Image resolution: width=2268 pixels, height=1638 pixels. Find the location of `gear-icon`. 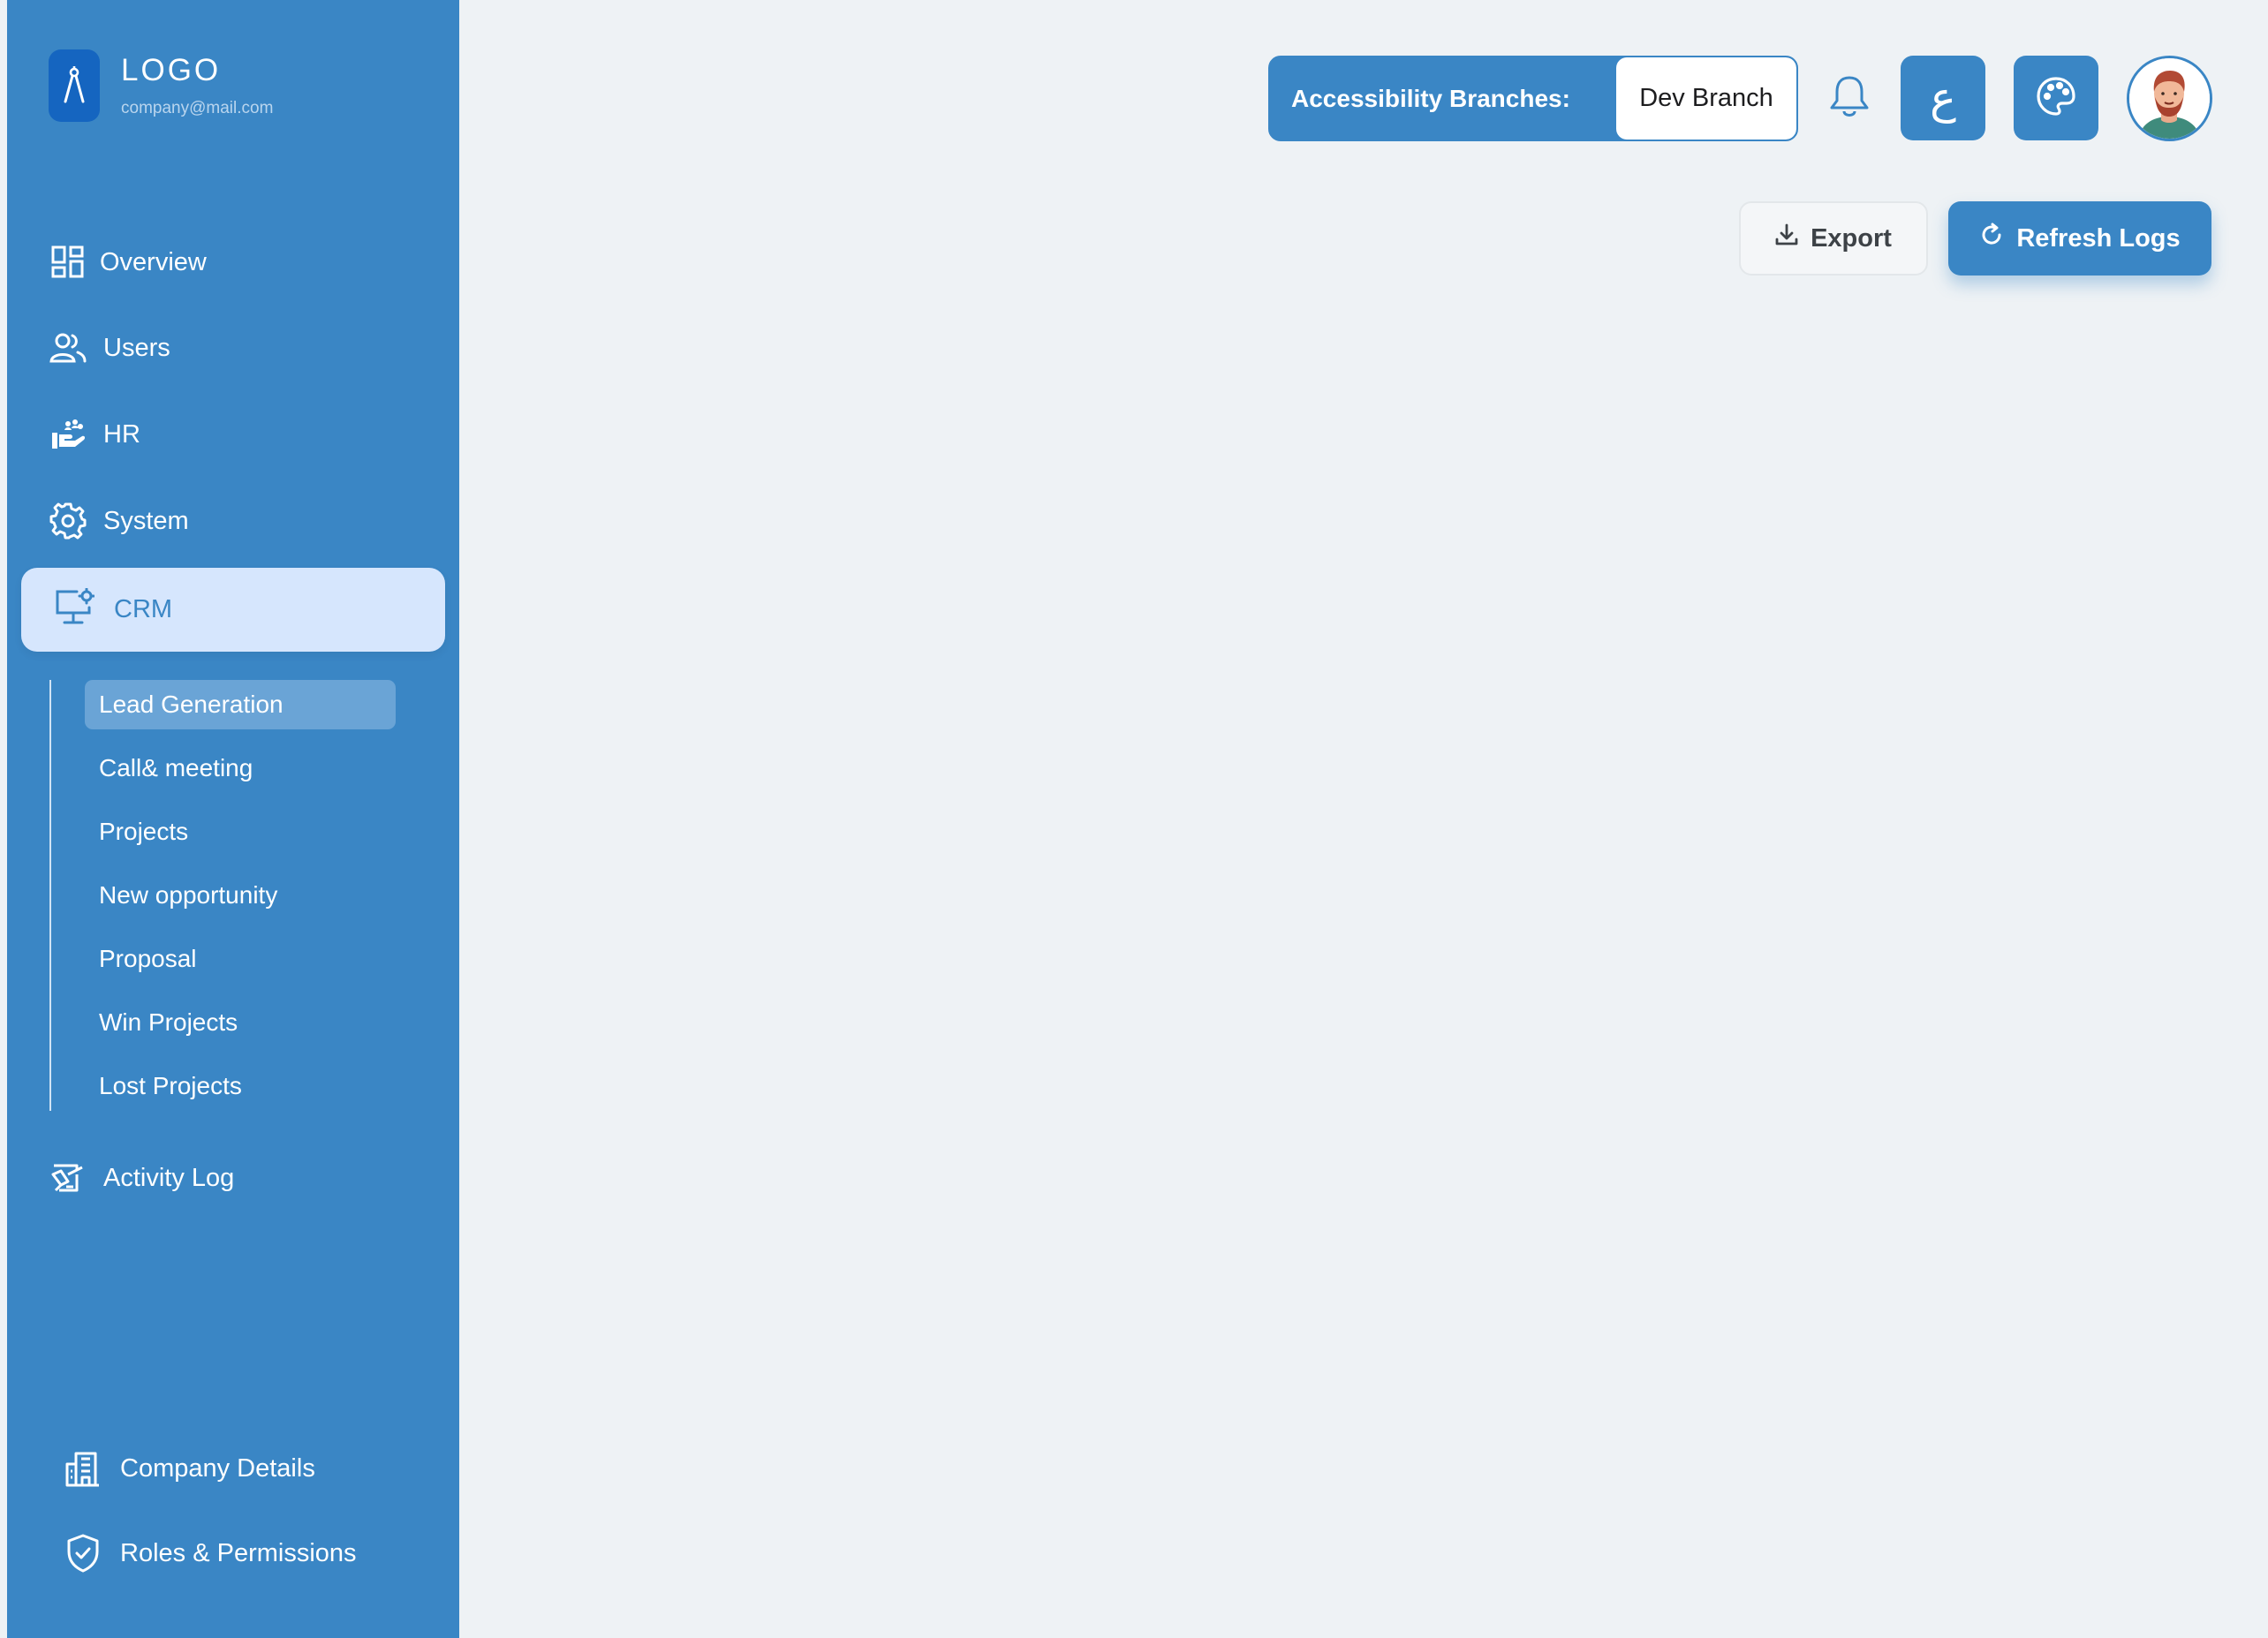

gear-icon is located at coordinates (68, 521).